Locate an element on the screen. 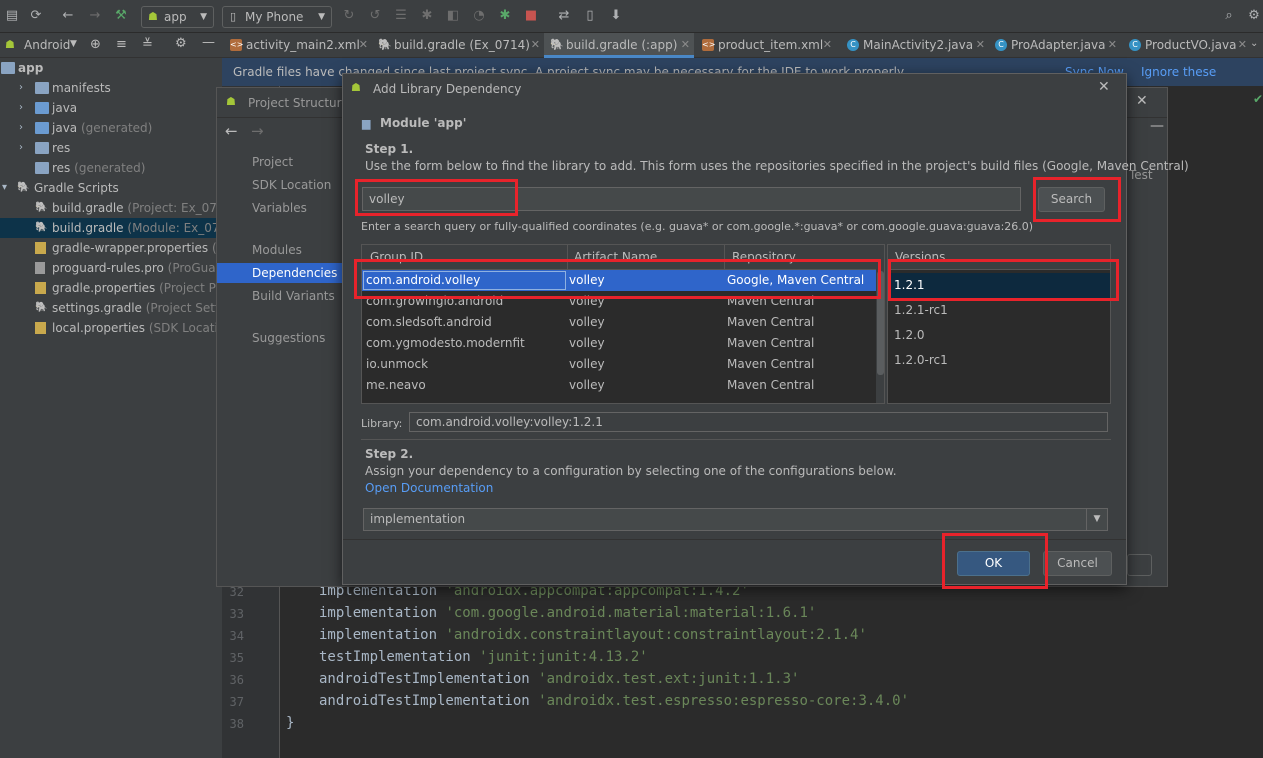  search-button: Search is located at coordinates (1071, 199).